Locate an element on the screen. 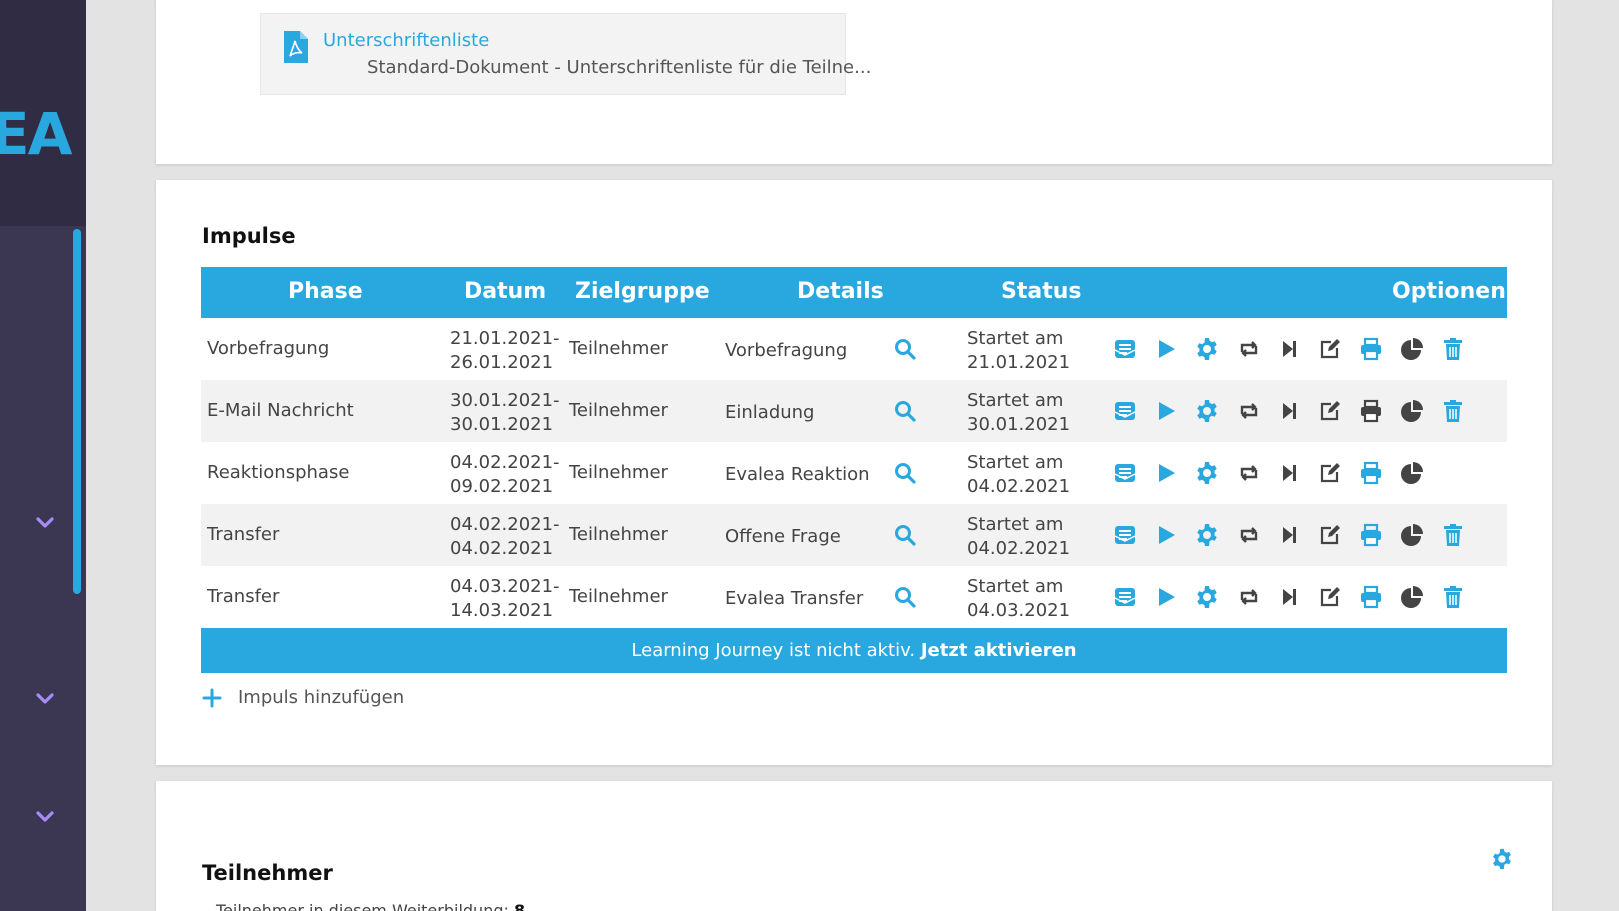  document-title: Unterschriftenliste is located at coordinates (406, 40).